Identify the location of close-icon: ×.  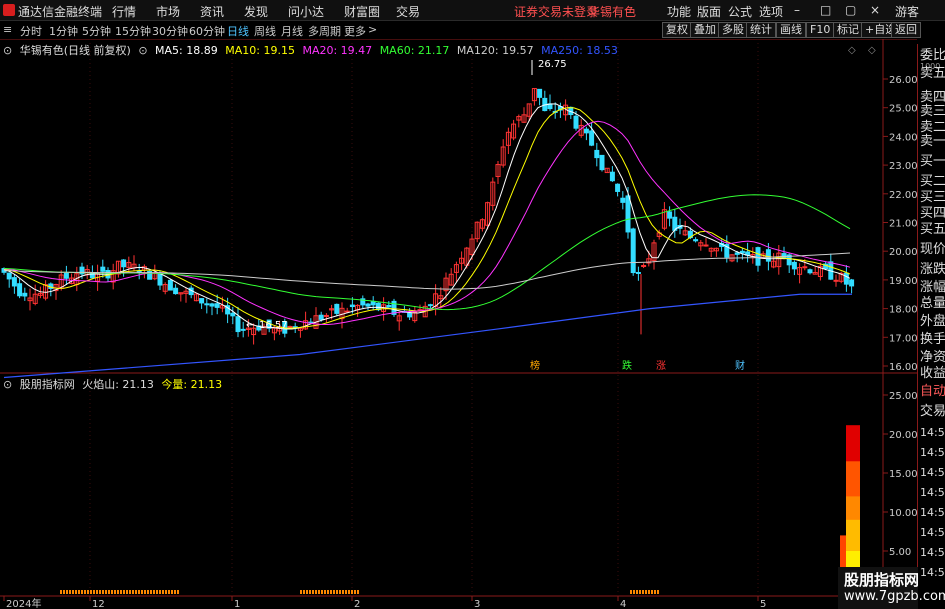
(875, 10).